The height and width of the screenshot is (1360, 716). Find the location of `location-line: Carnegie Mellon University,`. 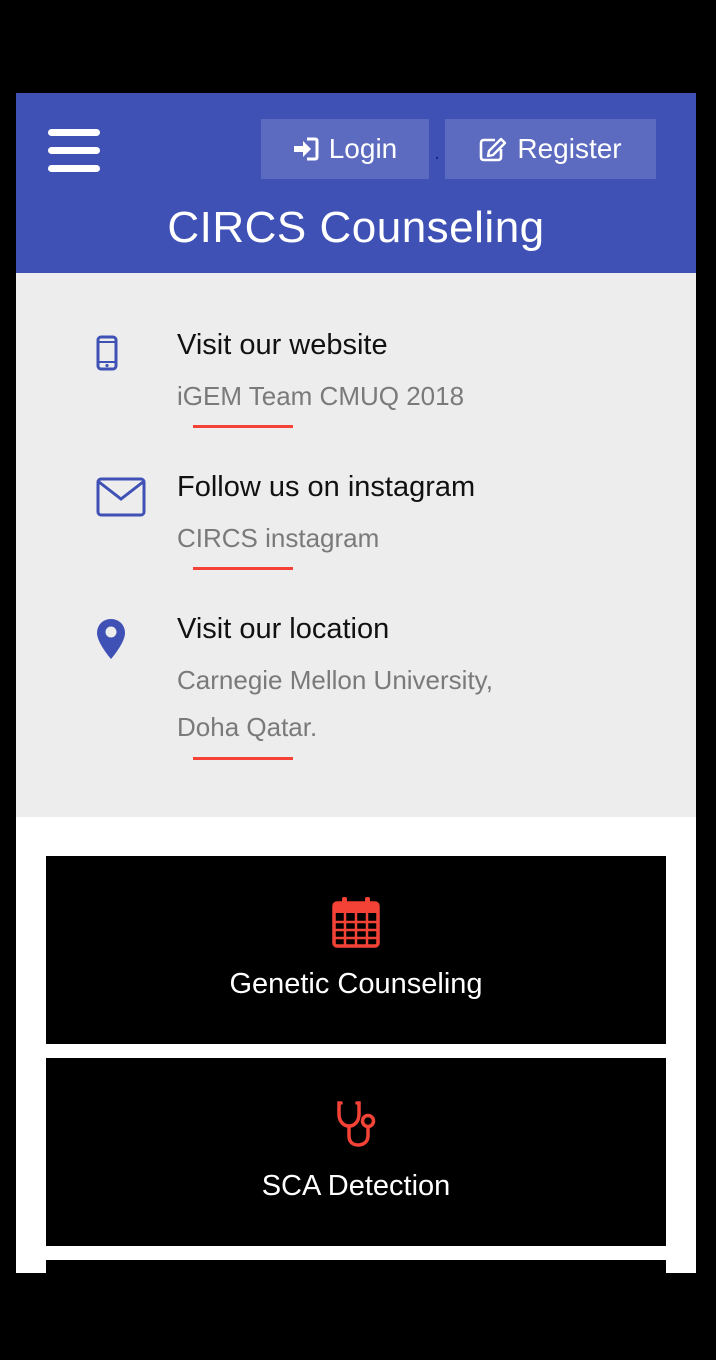

location-line: Carnegie Mellon University, is located at coordinates (335, 680).